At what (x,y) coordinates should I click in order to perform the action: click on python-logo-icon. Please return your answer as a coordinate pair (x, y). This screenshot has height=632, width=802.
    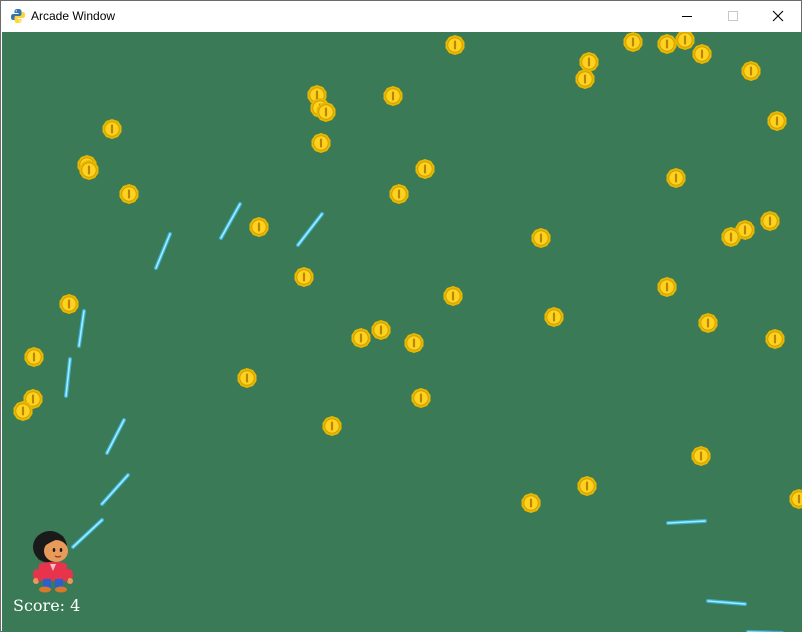
    Looking at the image, I should click on (18, 16).